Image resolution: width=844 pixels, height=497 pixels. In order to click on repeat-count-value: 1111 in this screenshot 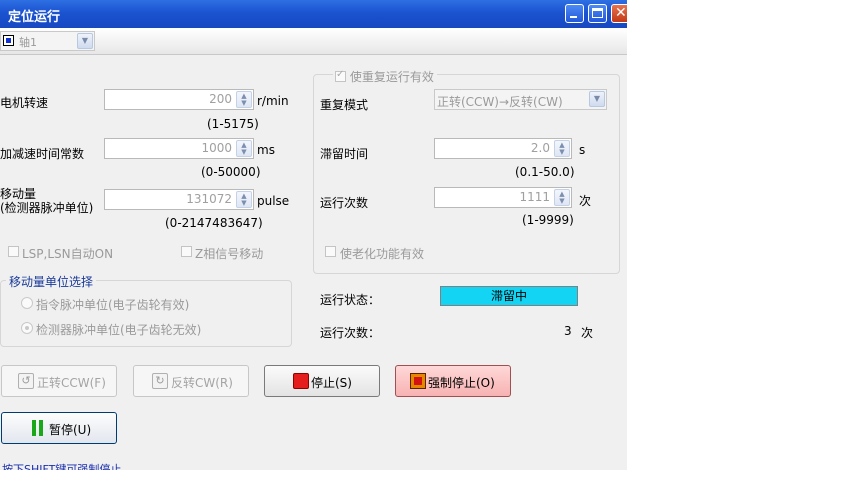, I will do `click(534, 197)`.